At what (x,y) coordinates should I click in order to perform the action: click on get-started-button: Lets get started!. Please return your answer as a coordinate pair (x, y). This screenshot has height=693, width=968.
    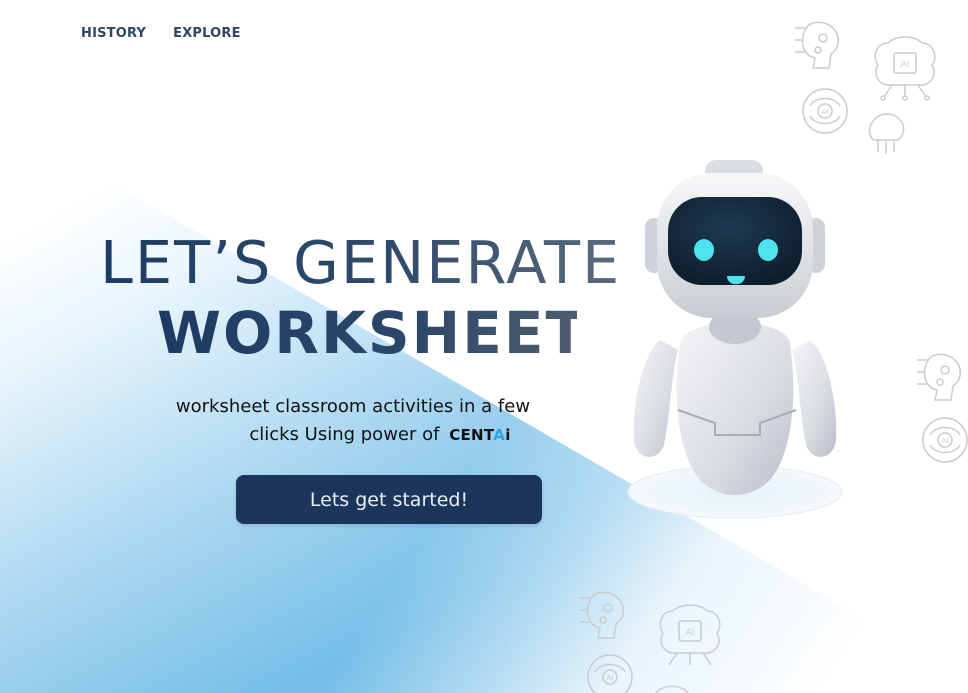
    Looking at the image, I should click on (389, 499).